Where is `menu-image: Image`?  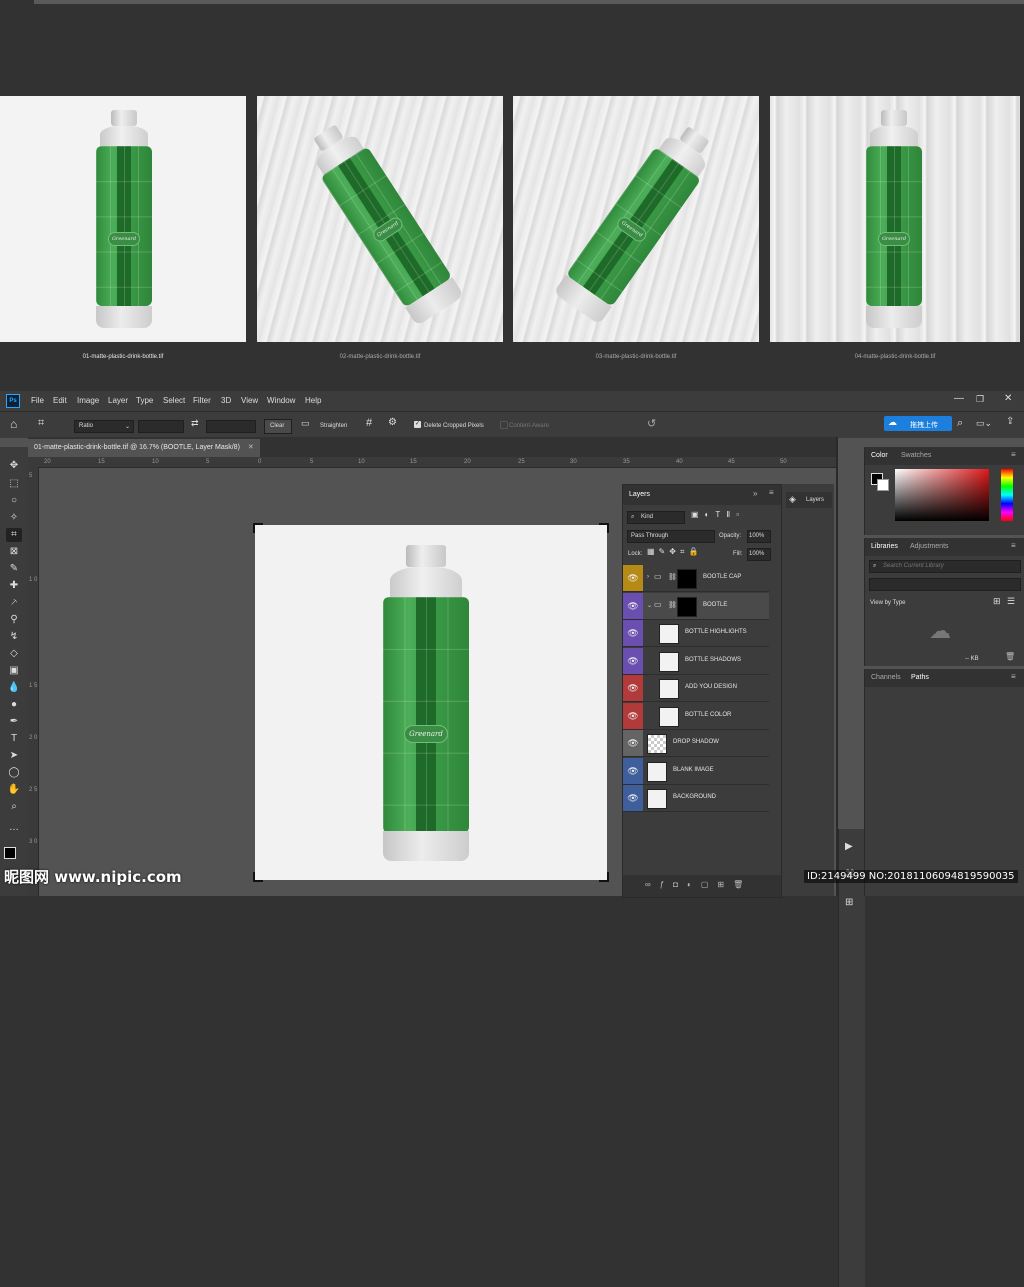
menu-image: Image is located at coordinates (88, 400).